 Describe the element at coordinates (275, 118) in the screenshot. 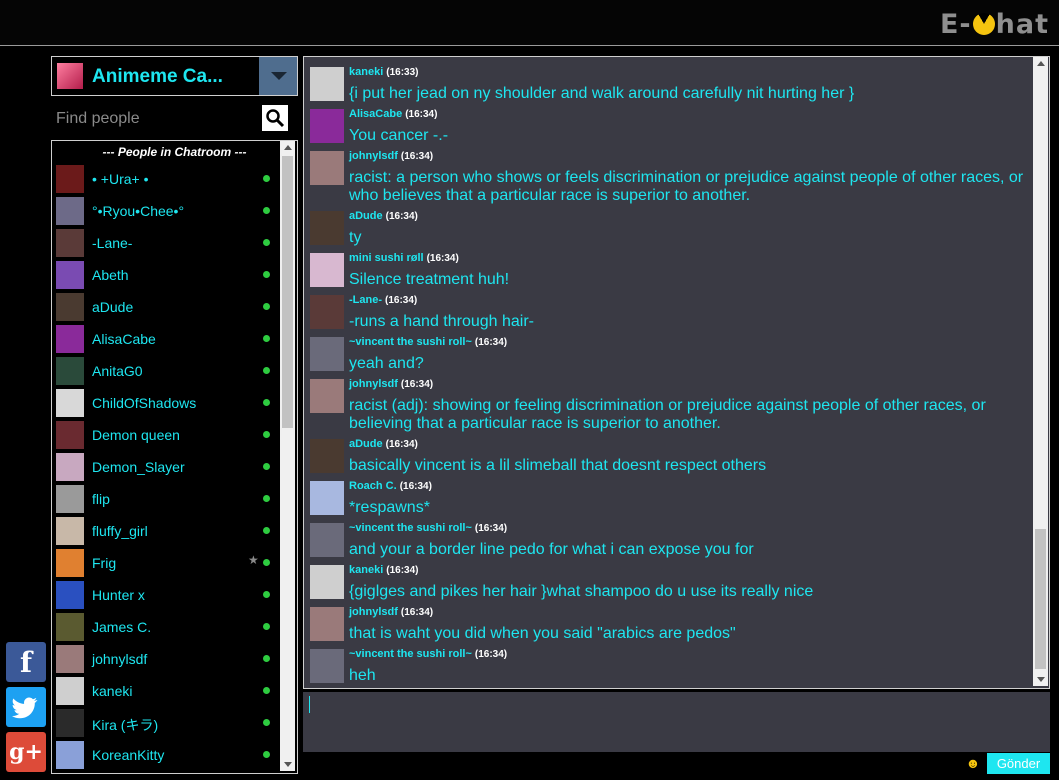

I see `search-button` at that location.